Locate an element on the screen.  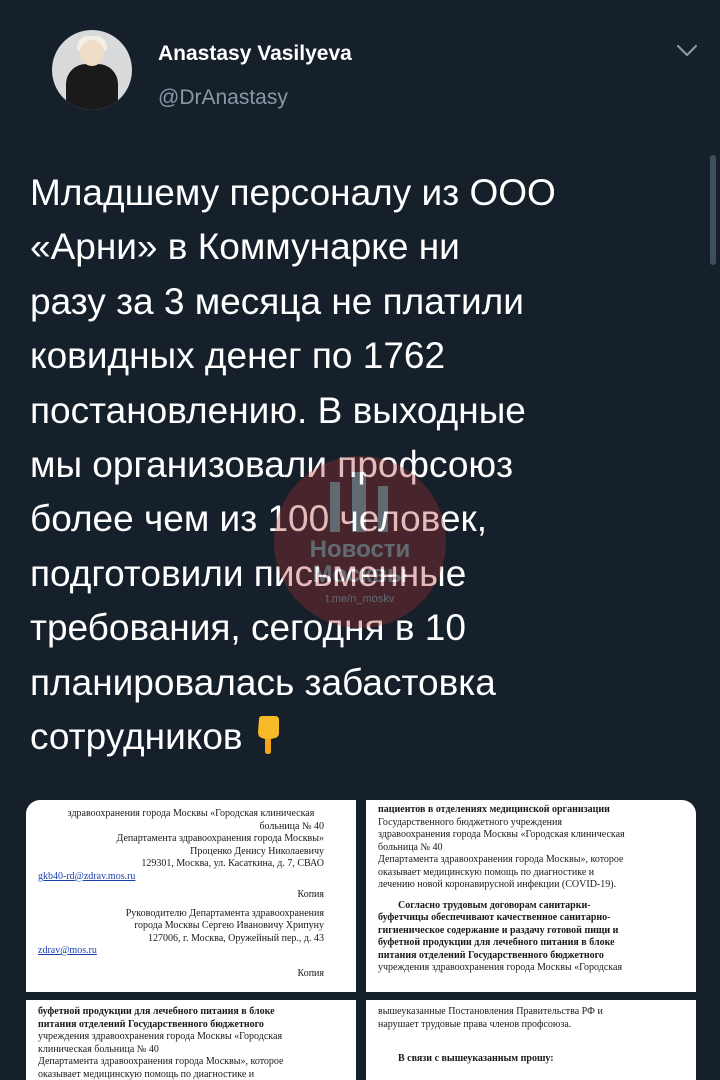
doc-line: 127006, г. Москва, Оружейный пер., д. 43 is located at coordinates (235, 938).